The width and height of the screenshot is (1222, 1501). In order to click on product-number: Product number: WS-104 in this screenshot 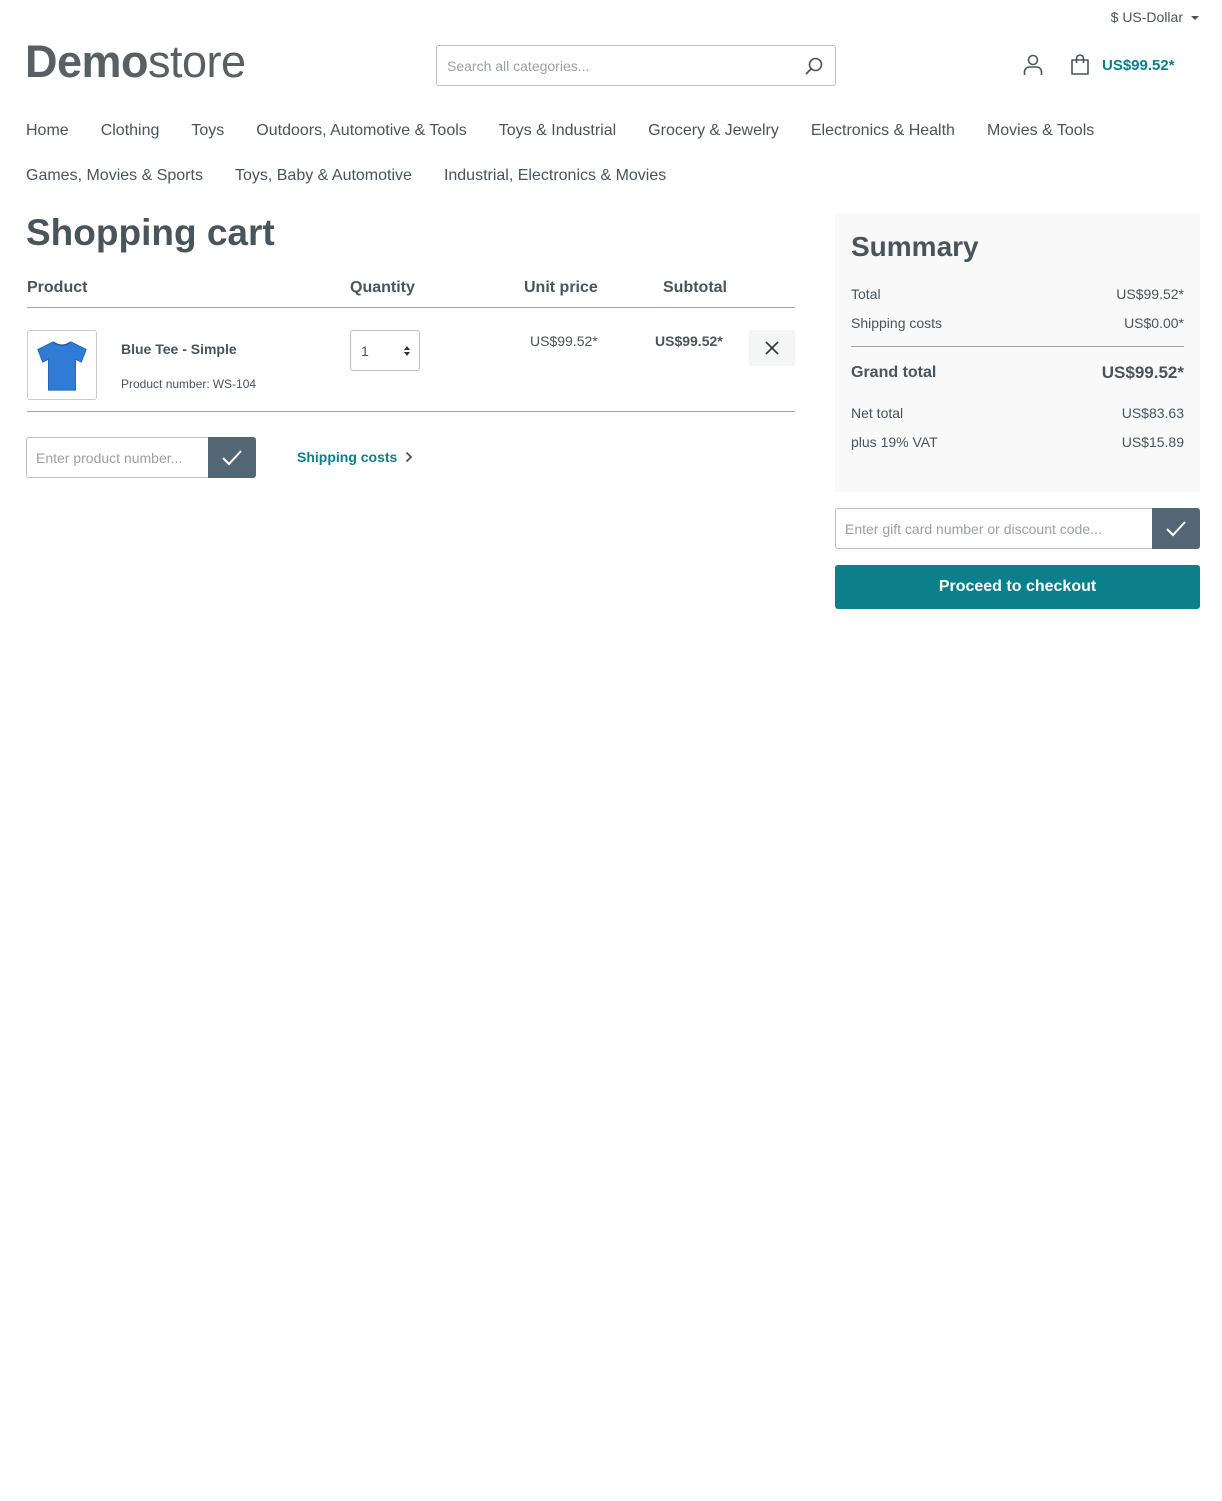, I will do `click(188, 384)`.